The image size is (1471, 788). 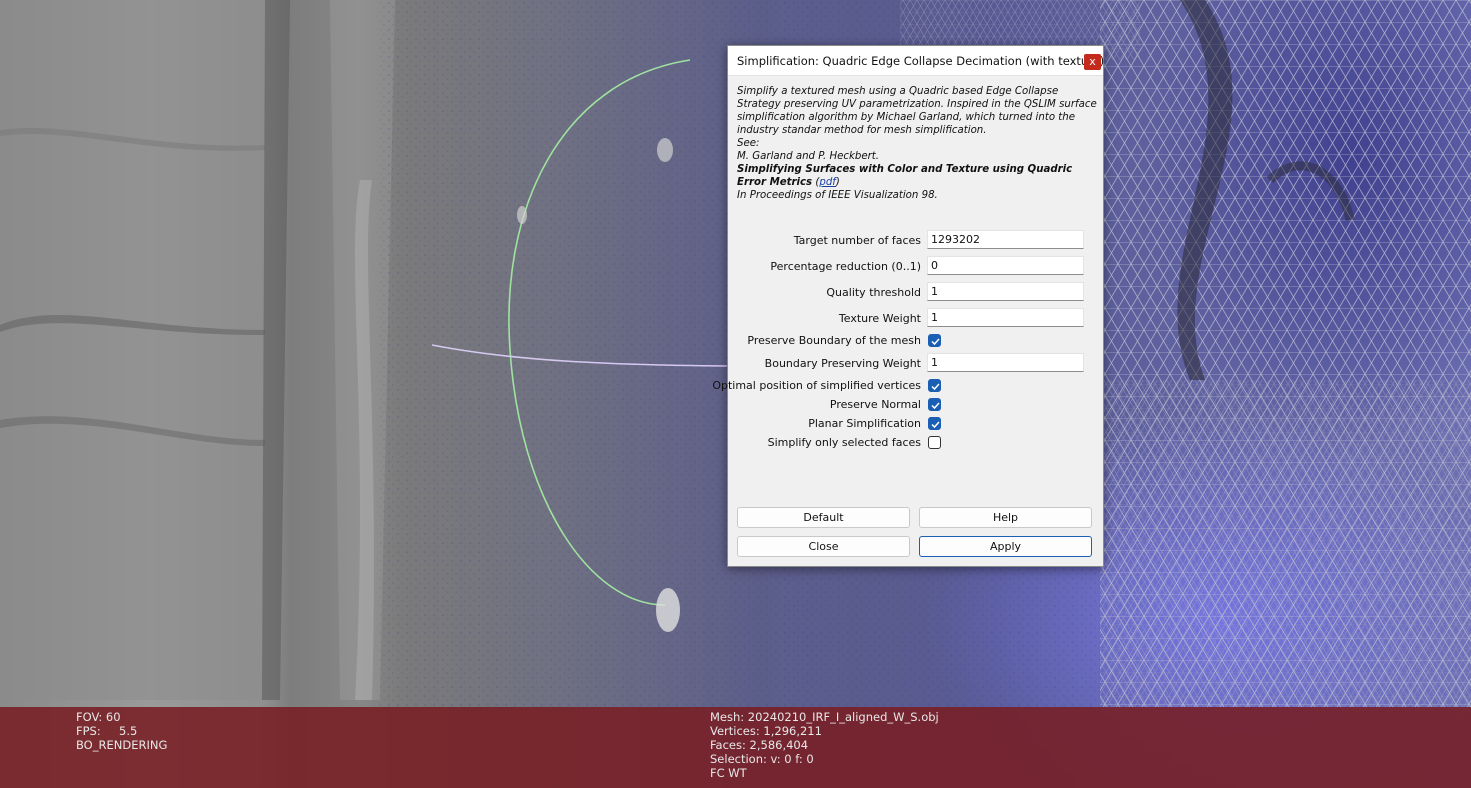 What do you see at coordinates (823, 517) in the screenshot?
I see `default-button: Default` at bounding box center [823, 517].